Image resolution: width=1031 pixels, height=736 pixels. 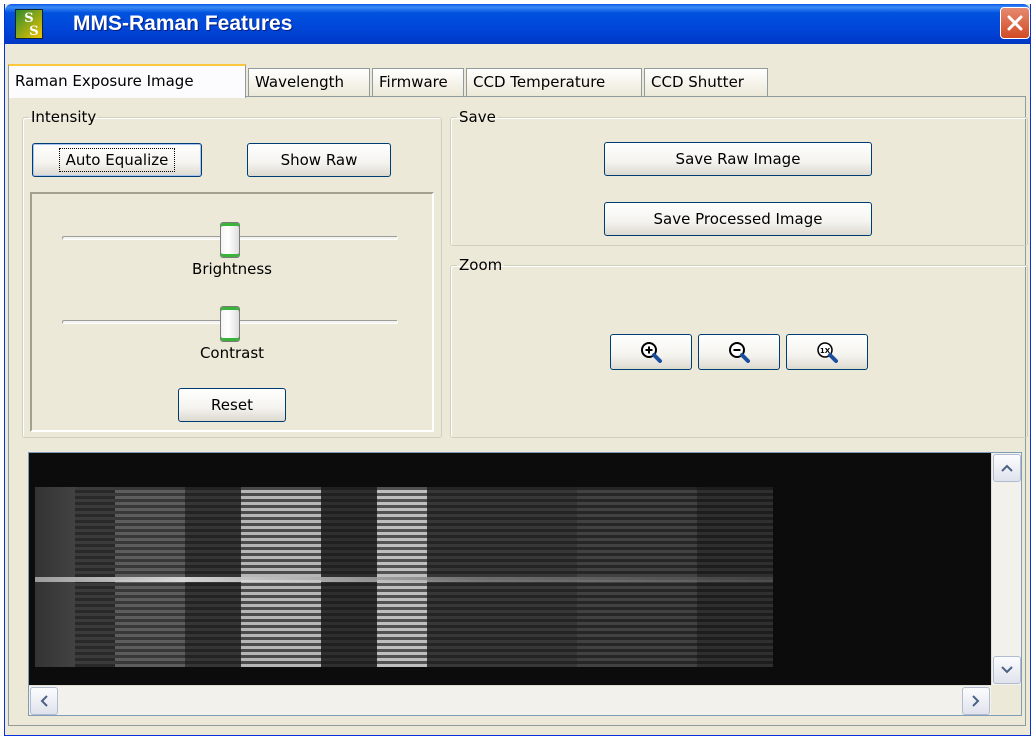 I want to click on zoom-out-button, so click(x=739, y=352).